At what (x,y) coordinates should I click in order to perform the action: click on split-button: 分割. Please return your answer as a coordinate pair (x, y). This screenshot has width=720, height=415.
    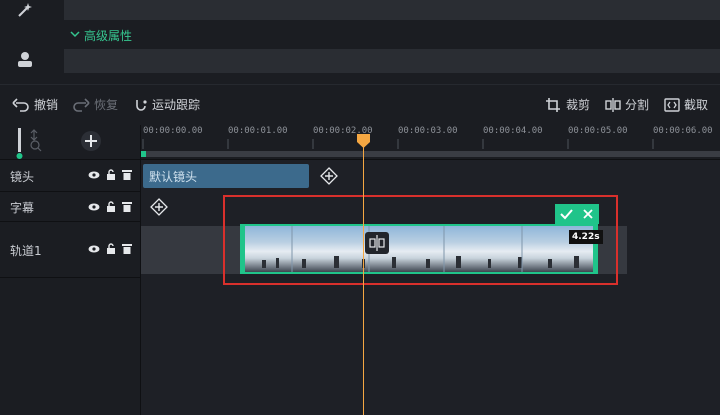
    Looking at the image, I should click on (627, 104).